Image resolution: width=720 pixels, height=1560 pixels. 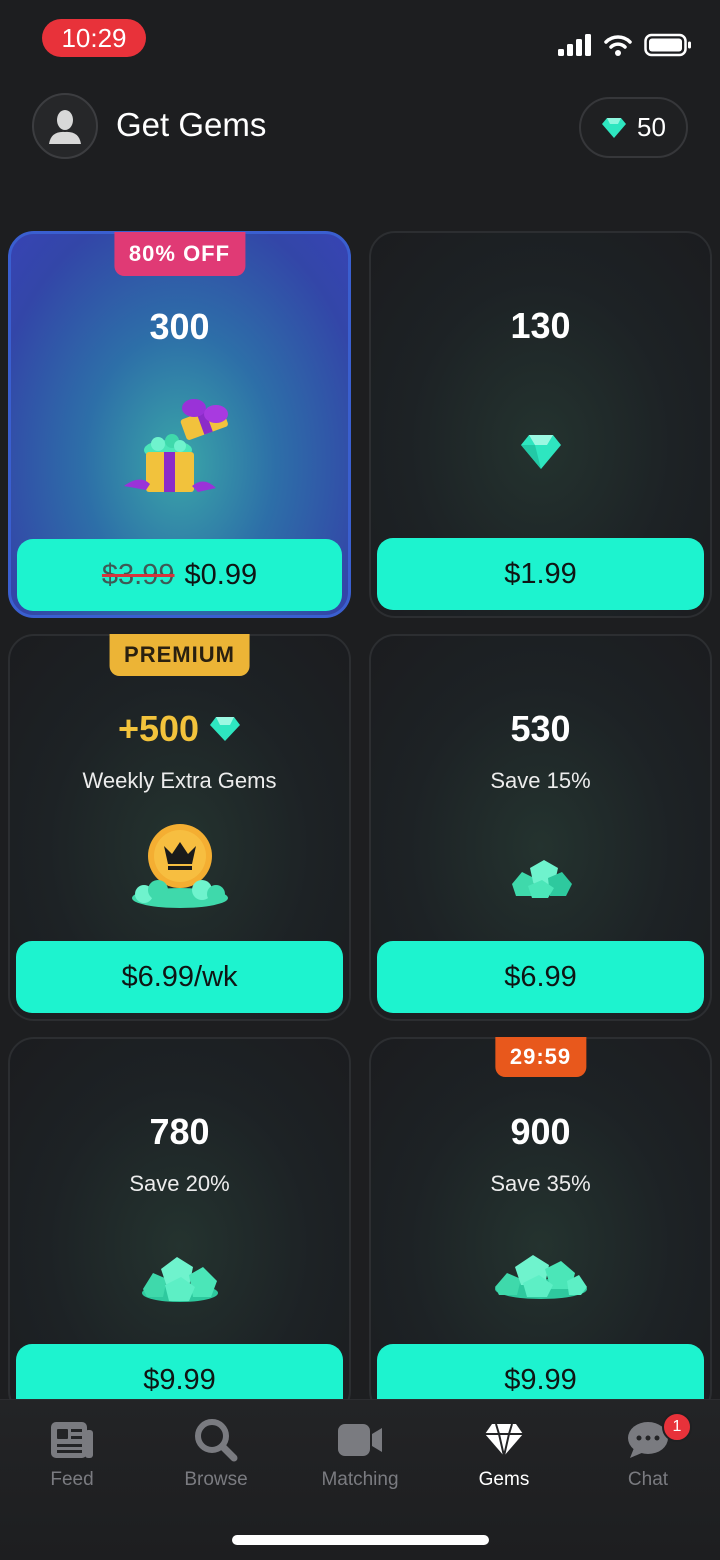 I want to click on gem-amount: 130, so click(x=540, y=325).